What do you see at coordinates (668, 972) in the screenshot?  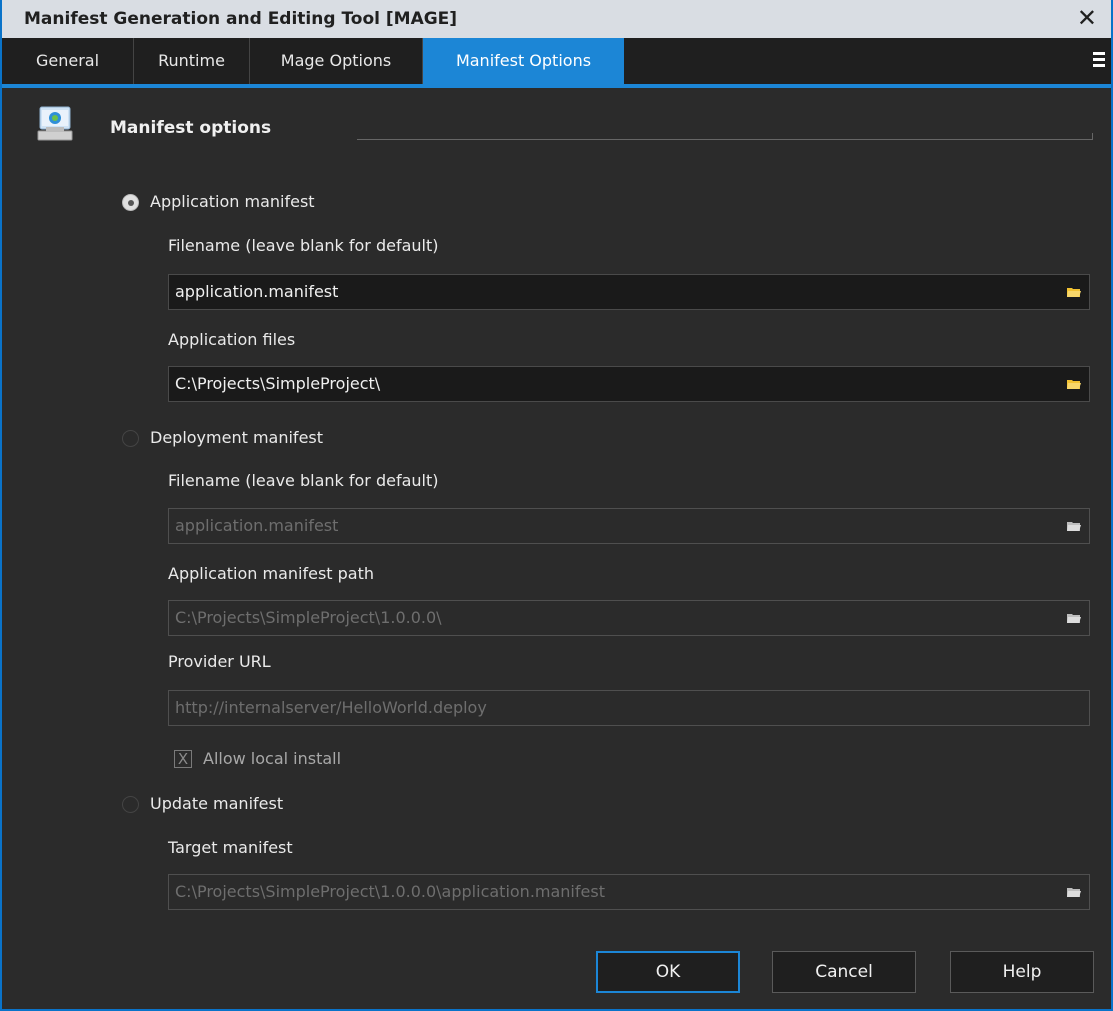 I see `ok-button: OK` at bounding box center [668, 972].